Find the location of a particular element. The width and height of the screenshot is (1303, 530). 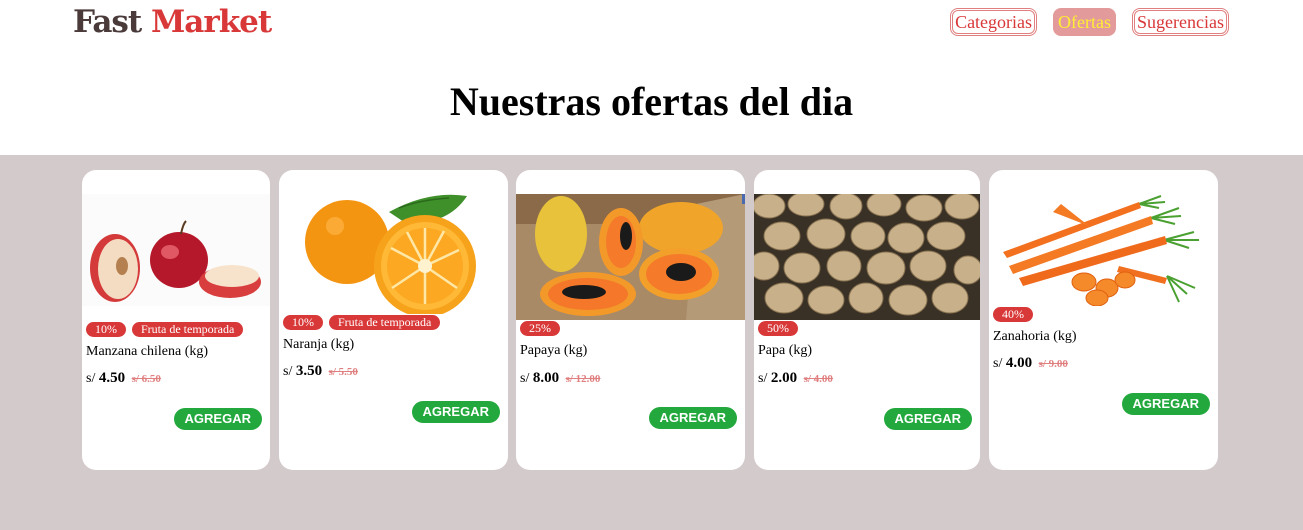

discount-badge: 50% is located at coordinates (778, 328).